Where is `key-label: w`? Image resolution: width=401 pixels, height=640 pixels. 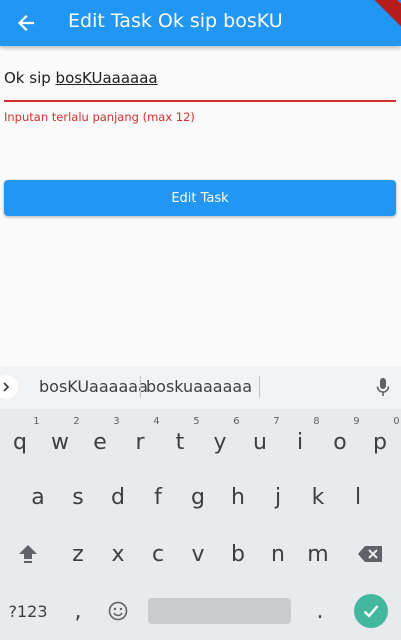
key-label: w is located at coordinates (60, 442).